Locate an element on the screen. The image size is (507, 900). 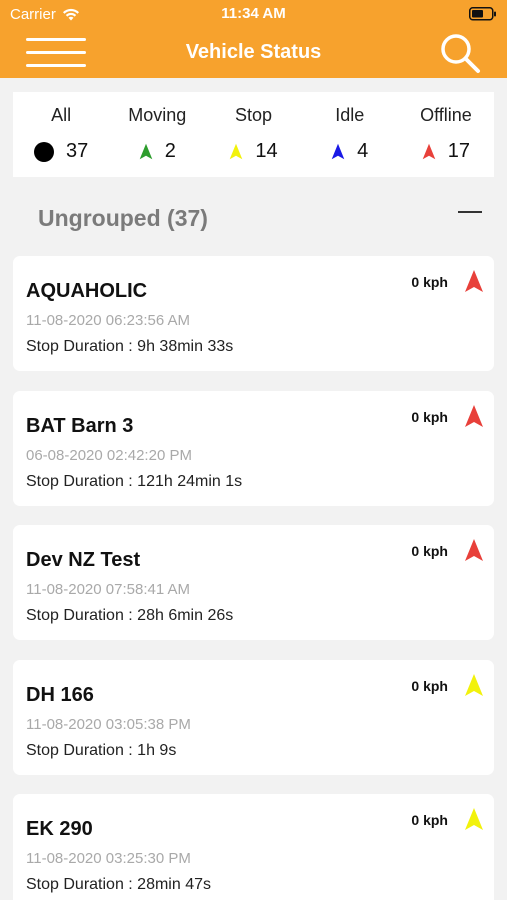
nav-bar: Vehicle Status is located at coordinates (253, 53).